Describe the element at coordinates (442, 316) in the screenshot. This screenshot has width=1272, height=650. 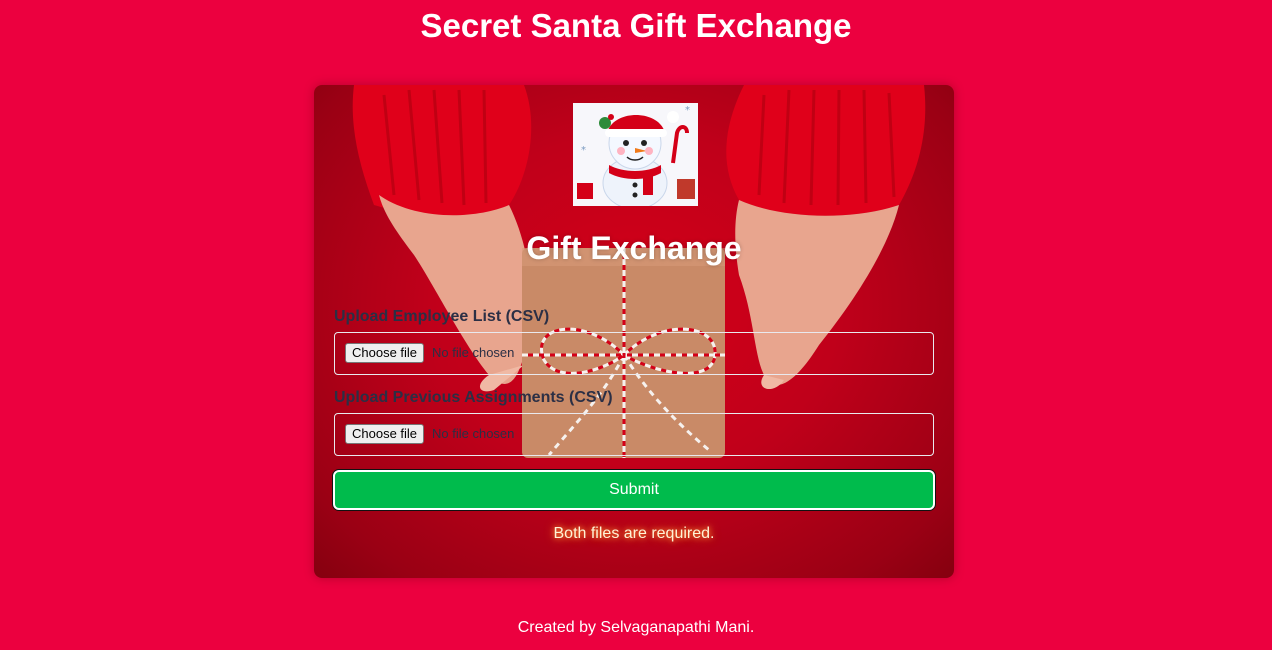
I see `employee-list-label: Upload Employee List (CSV)` at that location.